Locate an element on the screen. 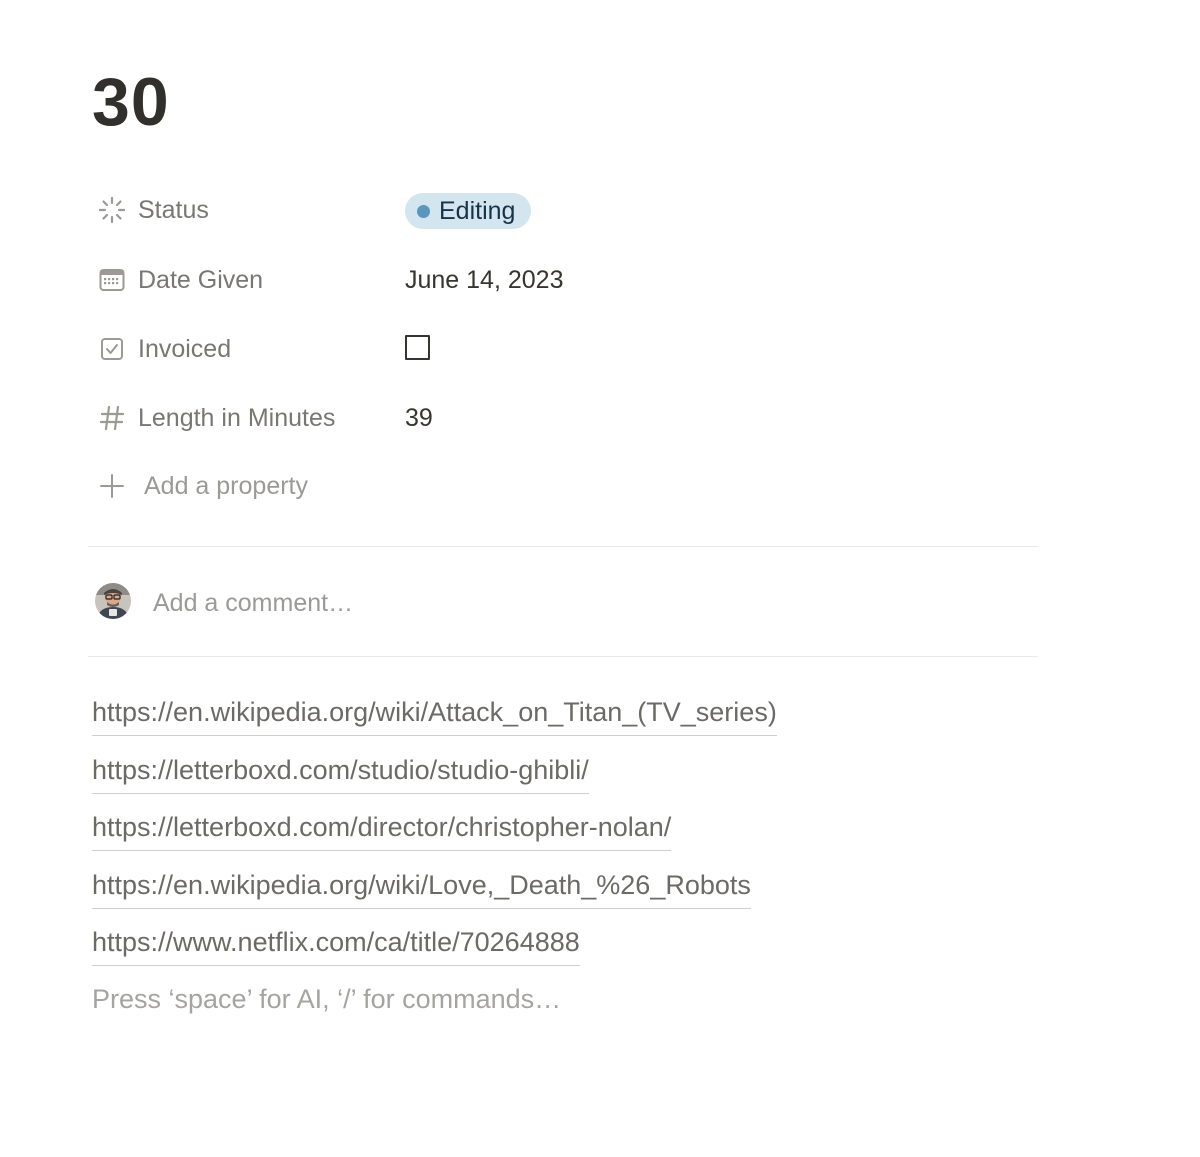 The height and width of the screenshot is (1157, 1200). add-property-button: Add a property is located at coordinates (565, 486).